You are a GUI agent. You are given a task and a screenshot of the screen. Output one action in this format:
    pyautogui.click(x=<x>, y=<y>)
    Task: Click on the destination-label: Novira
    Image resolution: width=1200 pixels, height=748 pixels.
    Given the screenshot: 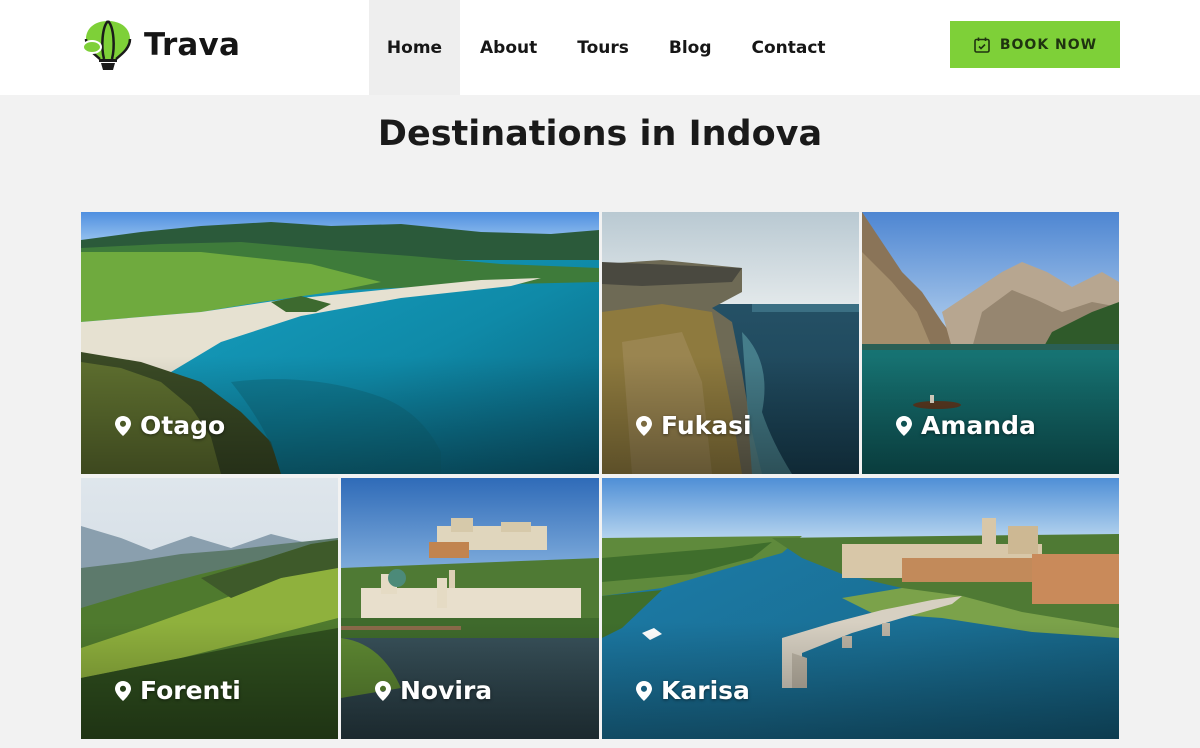 What is the action you would take?
    pyautogui.click(x=433, y=690)
    